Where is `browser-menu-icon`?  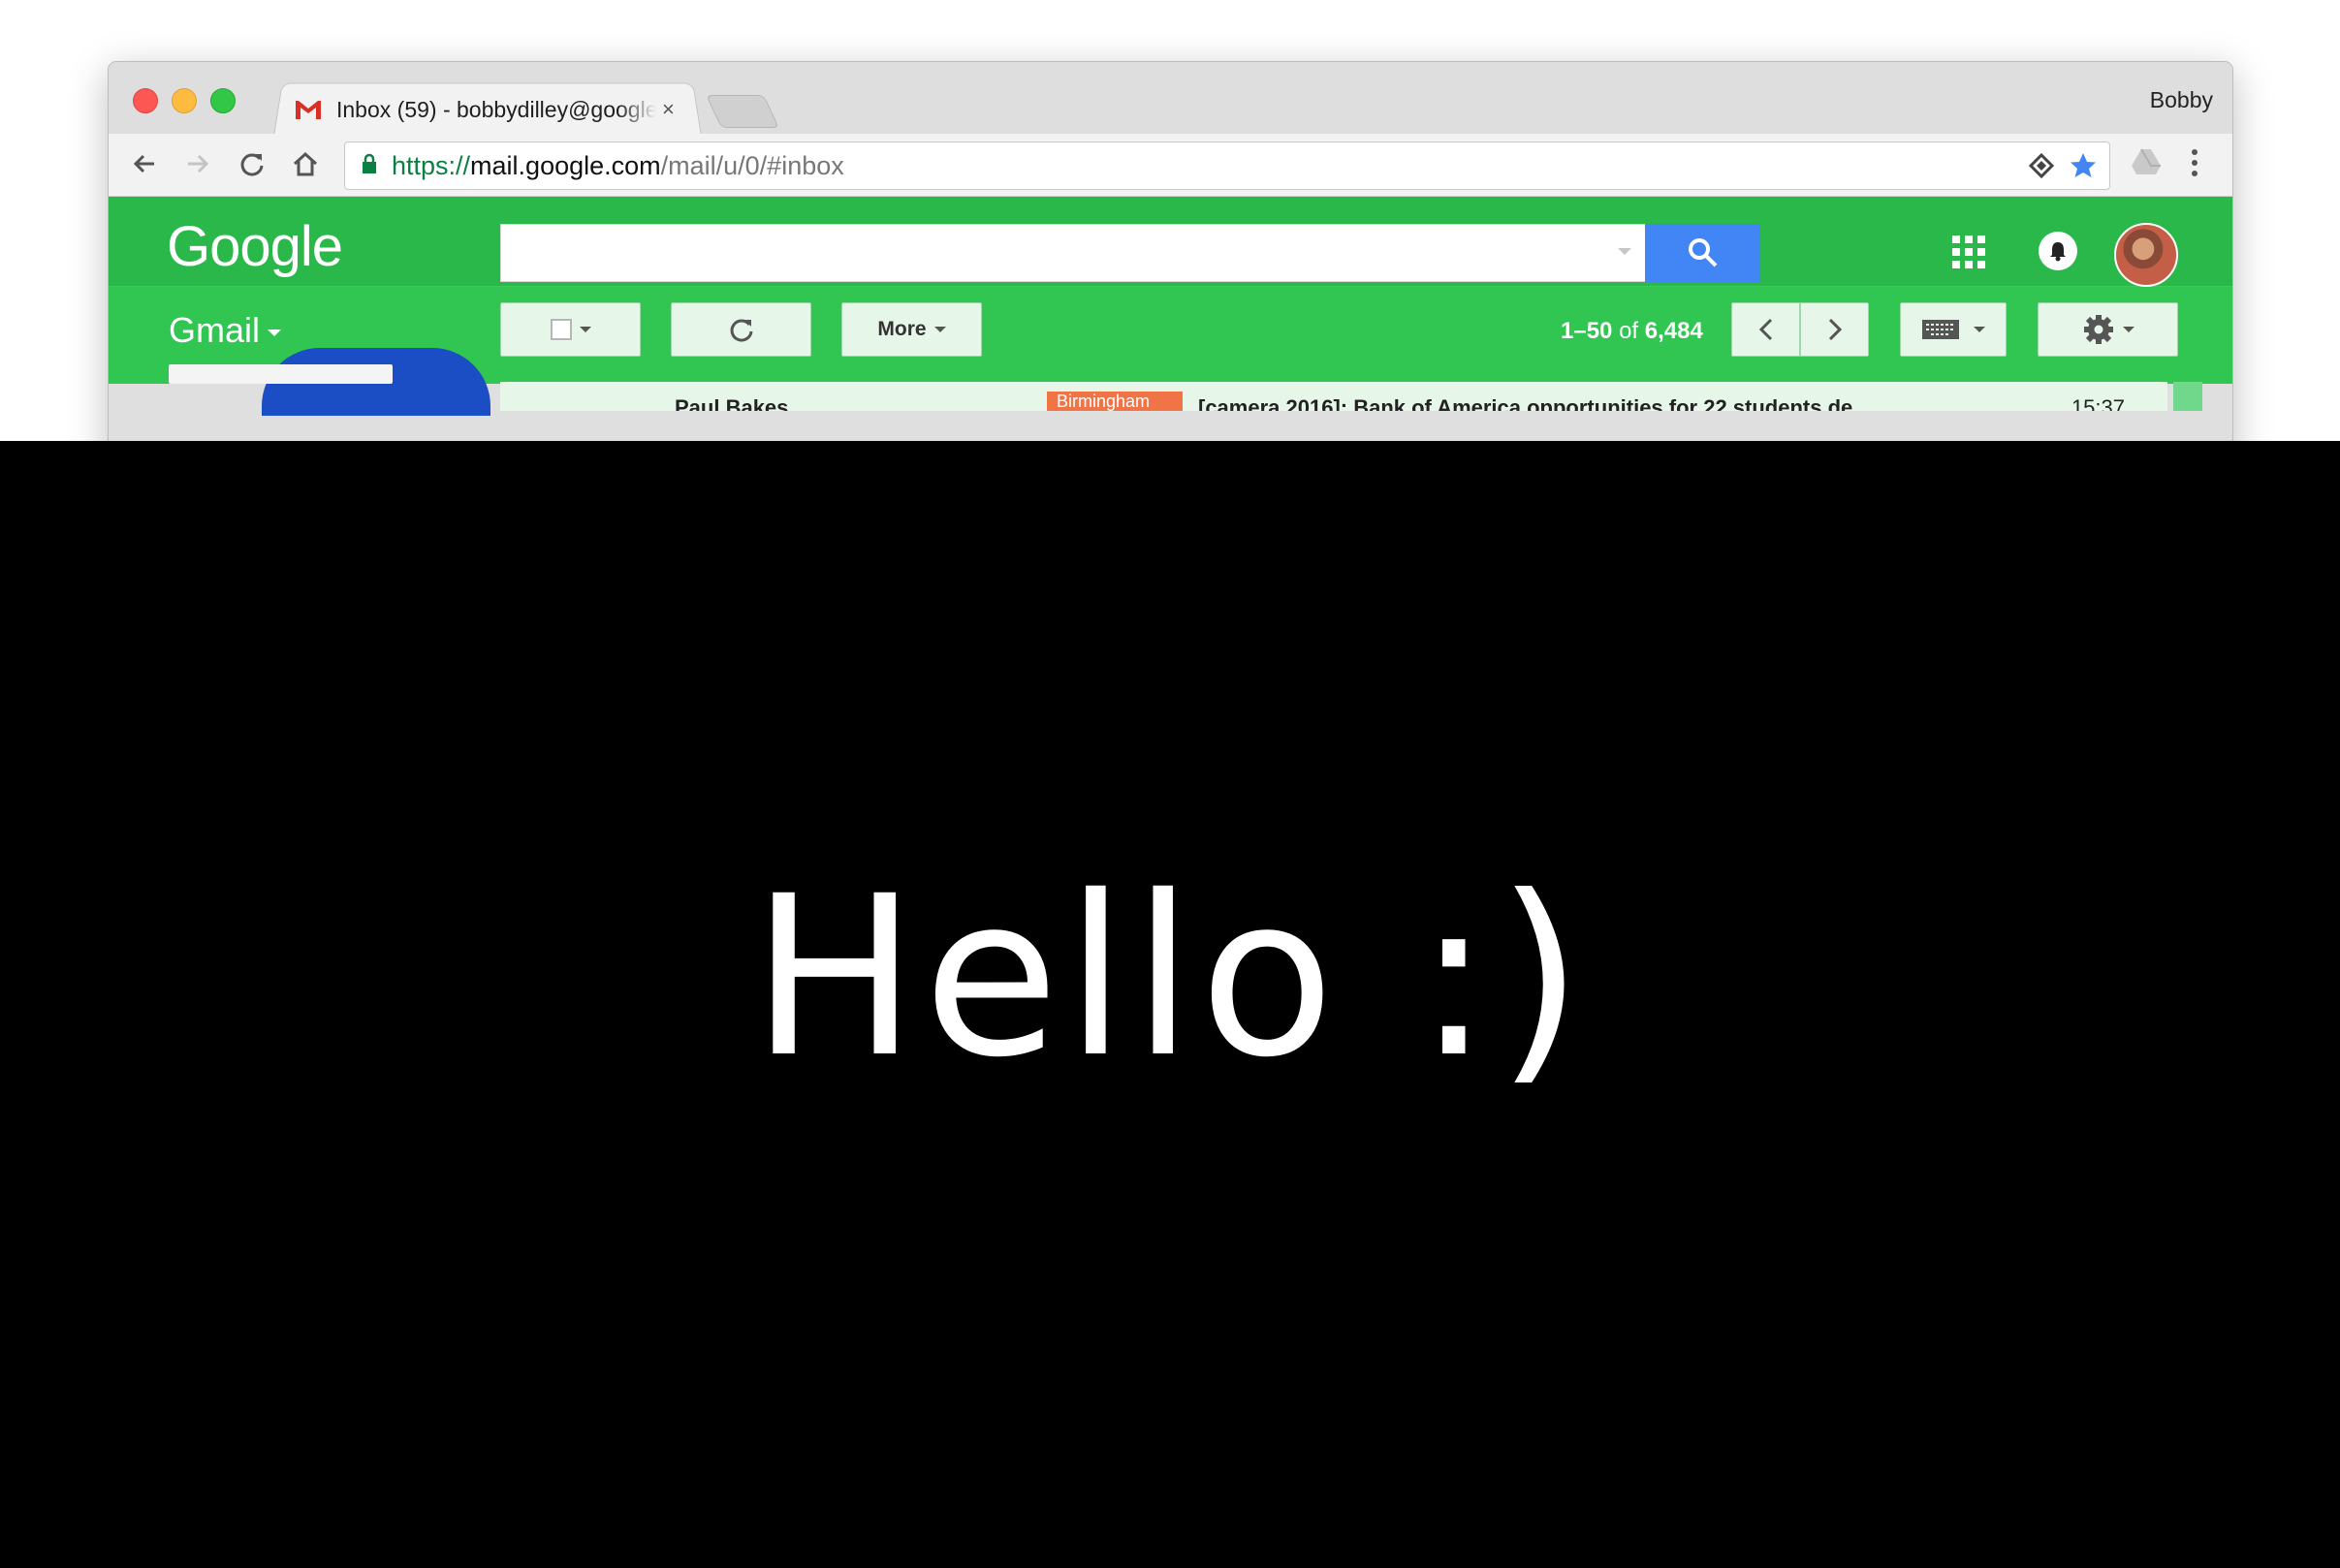 browser-menu-icon is located at coordinates (2194, 165).